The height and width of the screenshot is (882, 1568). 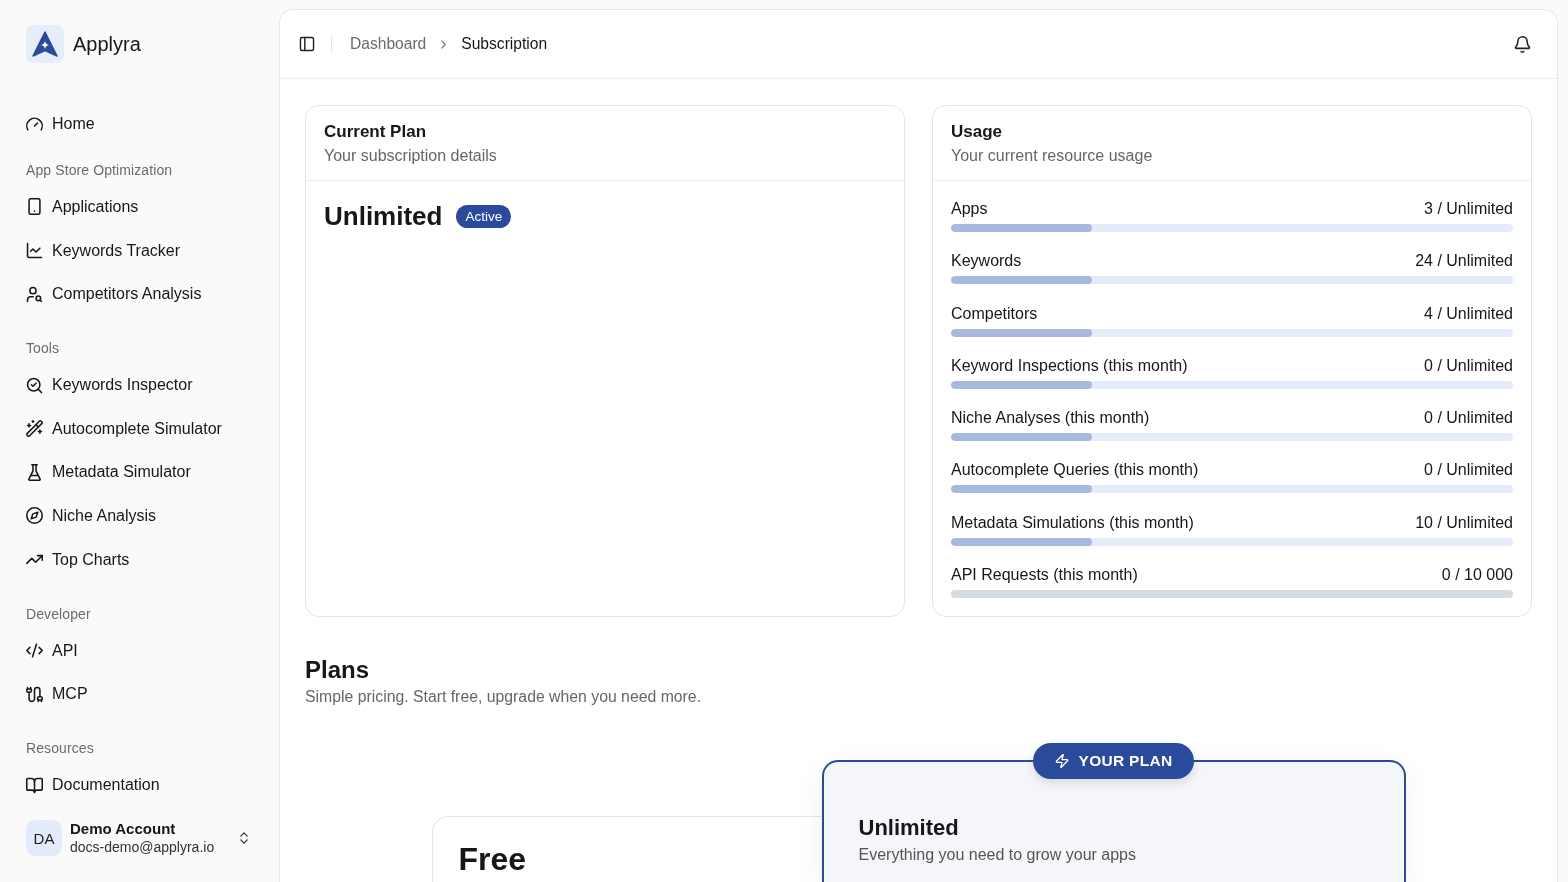 I want to click on chevrons-up-down-icon, so click(x=244, y=838).